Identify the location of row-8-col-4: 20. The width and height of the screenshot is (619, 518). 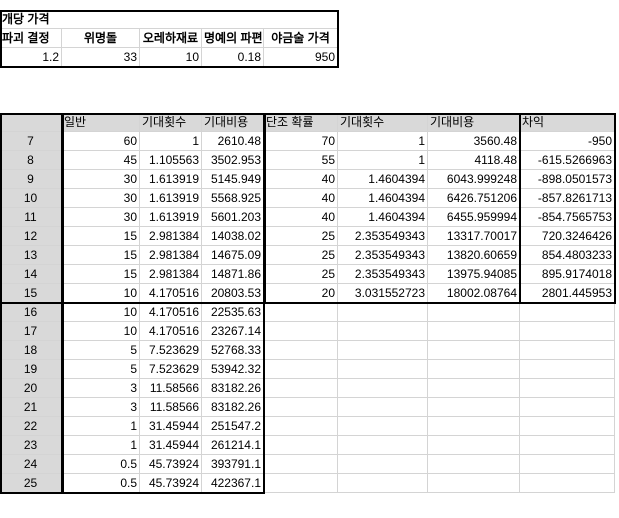
(301, 293).